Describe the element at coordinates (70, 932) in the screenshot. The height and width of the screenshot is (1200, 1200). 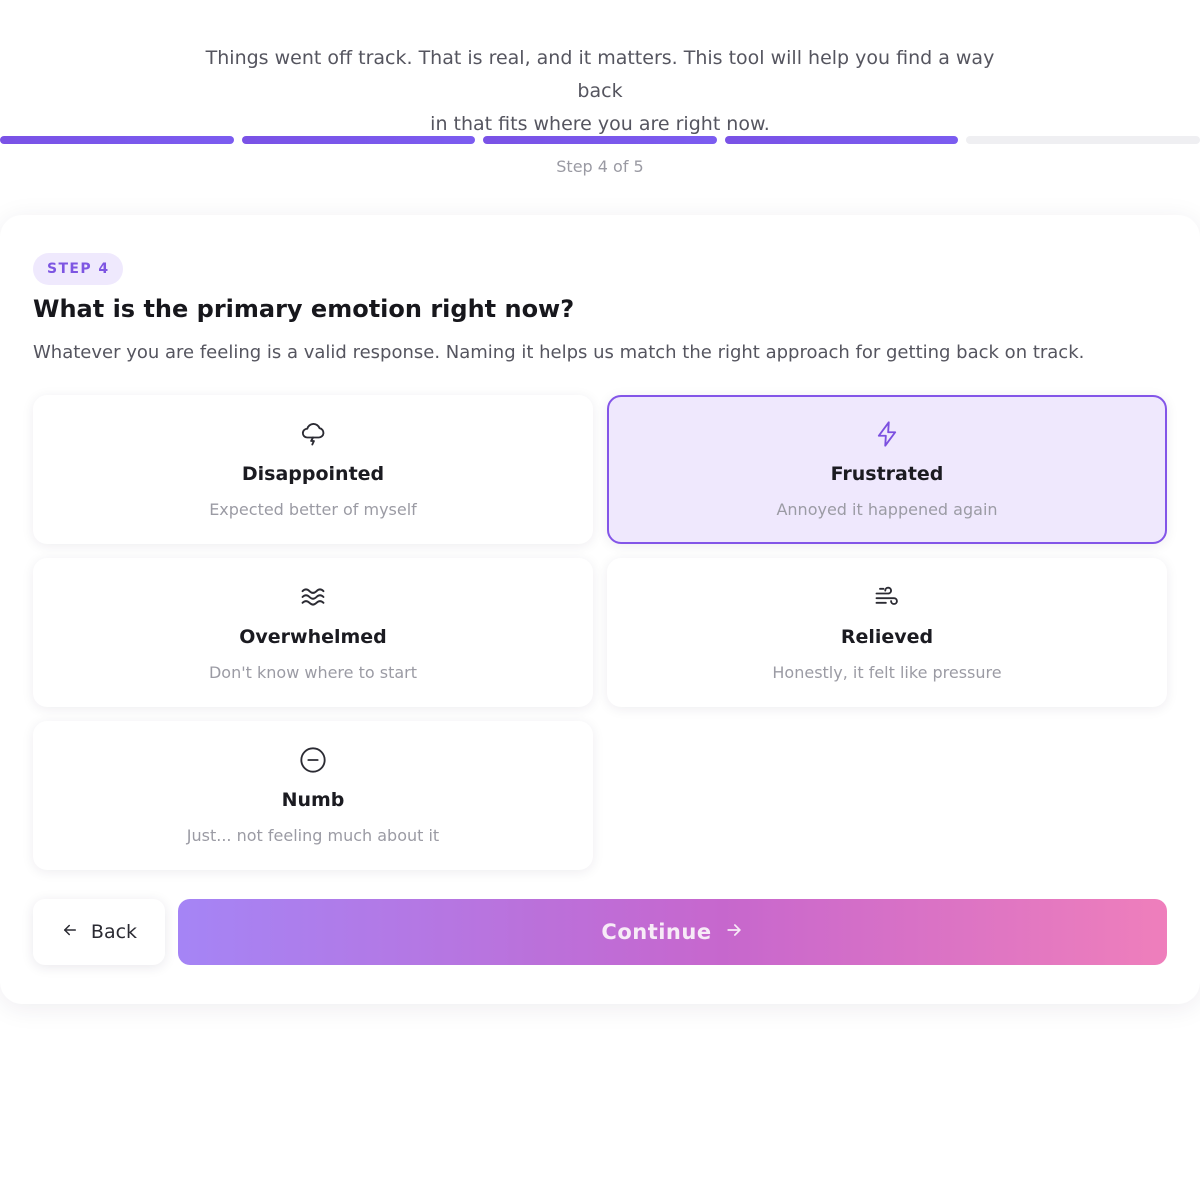
I see `arrow-left-icon` at that location.